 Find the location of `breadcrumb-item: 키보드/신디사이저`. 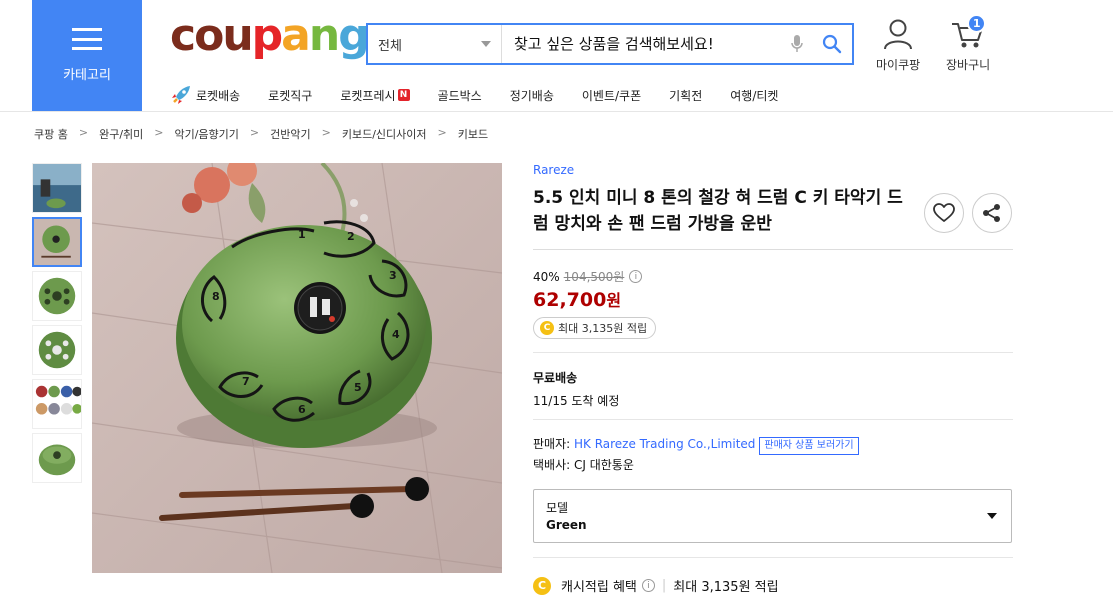

breadcrumb-item: 키보드/신디사이저 is located at coordinates (384, 134).